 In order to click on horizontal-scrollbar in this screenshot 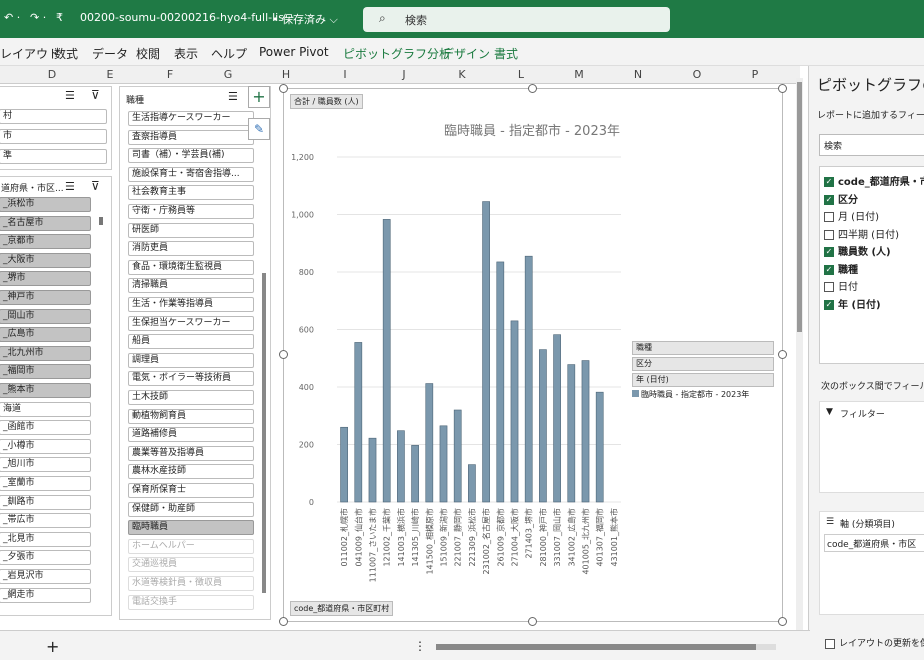, I will do `click(606, 647)`.